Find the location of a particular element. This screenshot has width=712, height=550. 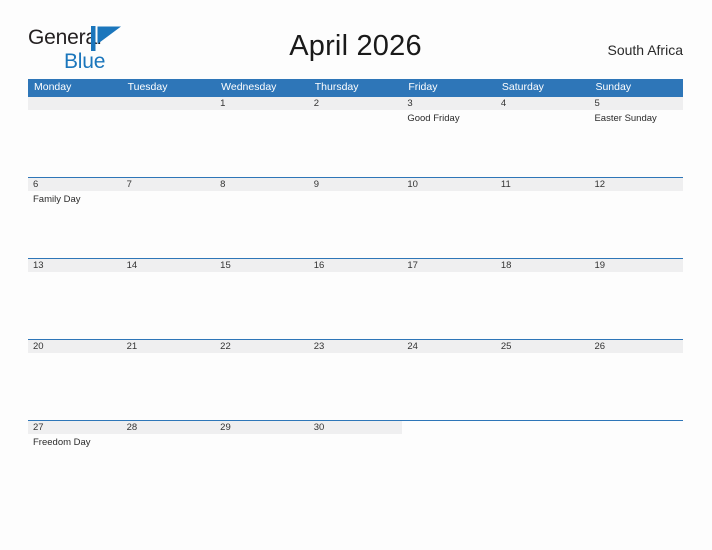

day-cell: 3 Good Friday is located at coordinates (449, 137).